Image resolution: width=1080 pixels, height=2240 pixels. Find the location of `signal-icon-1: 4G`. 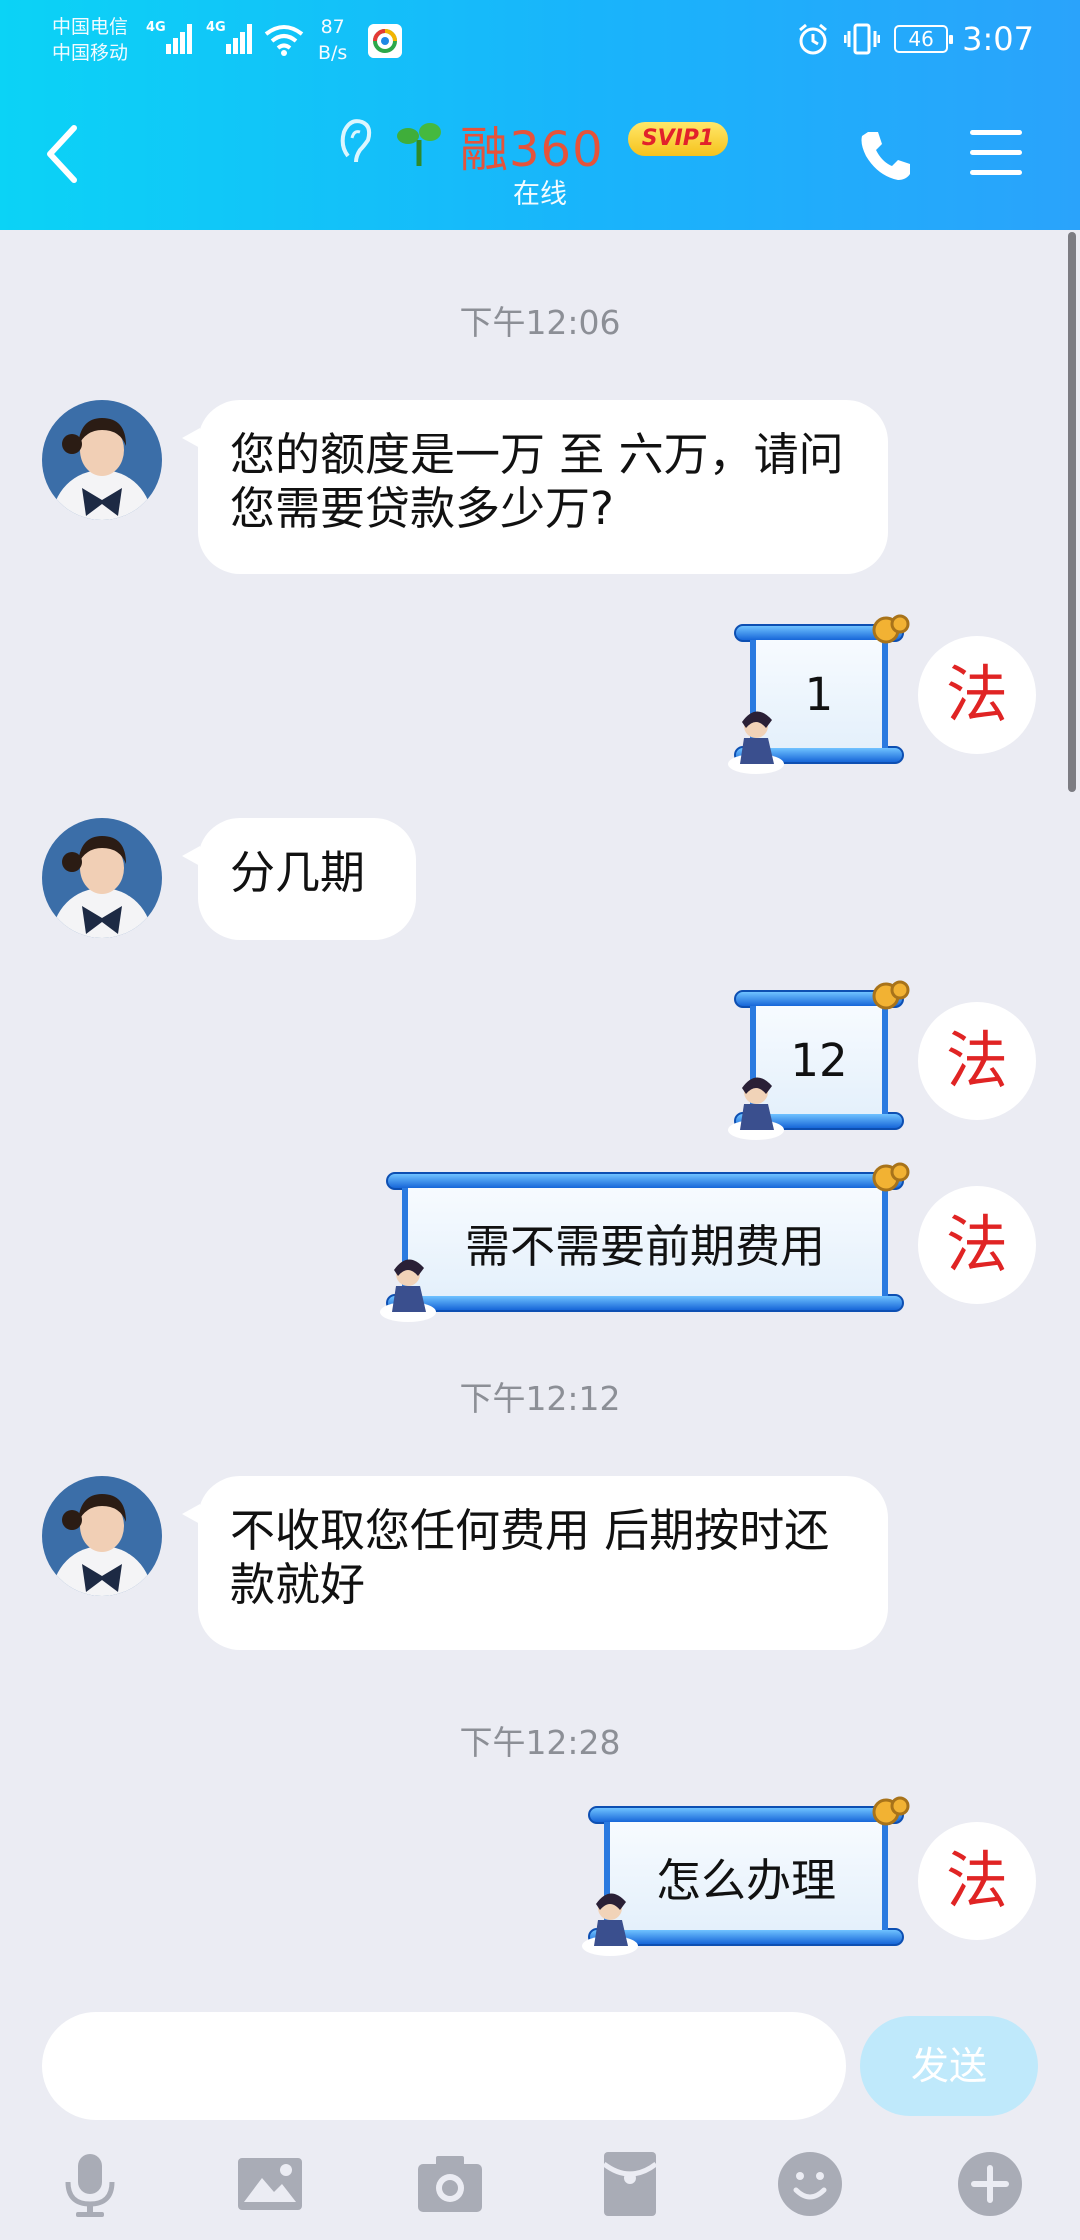

signal-icon-1: 4G is located at coordinates (169, 37).